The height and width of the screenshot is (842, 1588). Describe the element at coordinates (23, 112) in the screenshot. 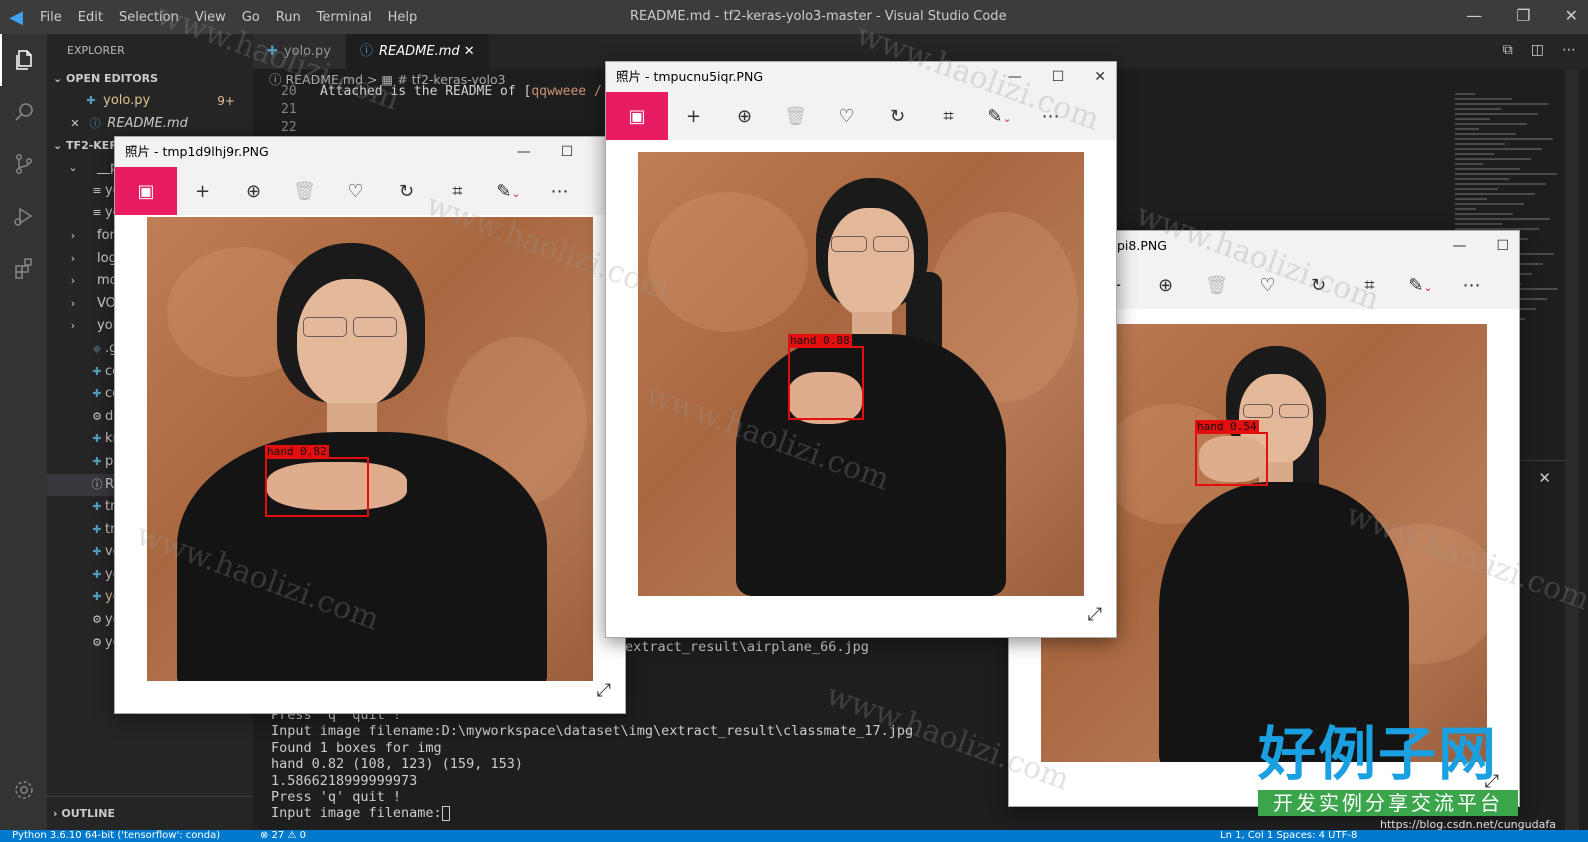

I see `search-icon` at that location.